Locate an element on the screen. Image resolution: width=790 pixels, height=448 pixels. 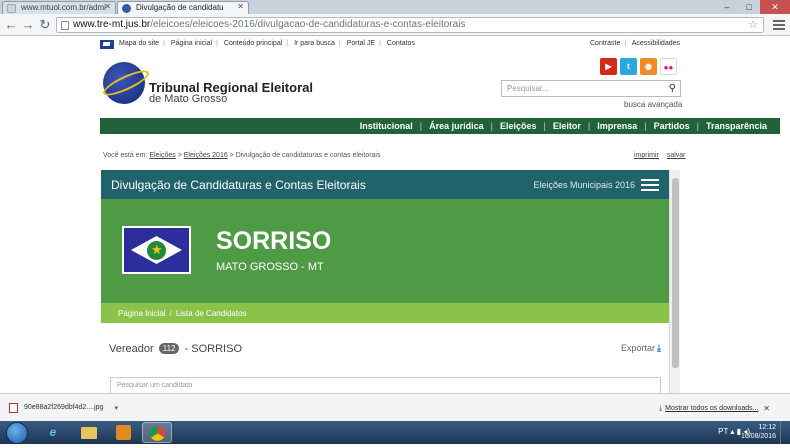
bookmark-star-icon: ☆ is located at coordinates (753, 24).